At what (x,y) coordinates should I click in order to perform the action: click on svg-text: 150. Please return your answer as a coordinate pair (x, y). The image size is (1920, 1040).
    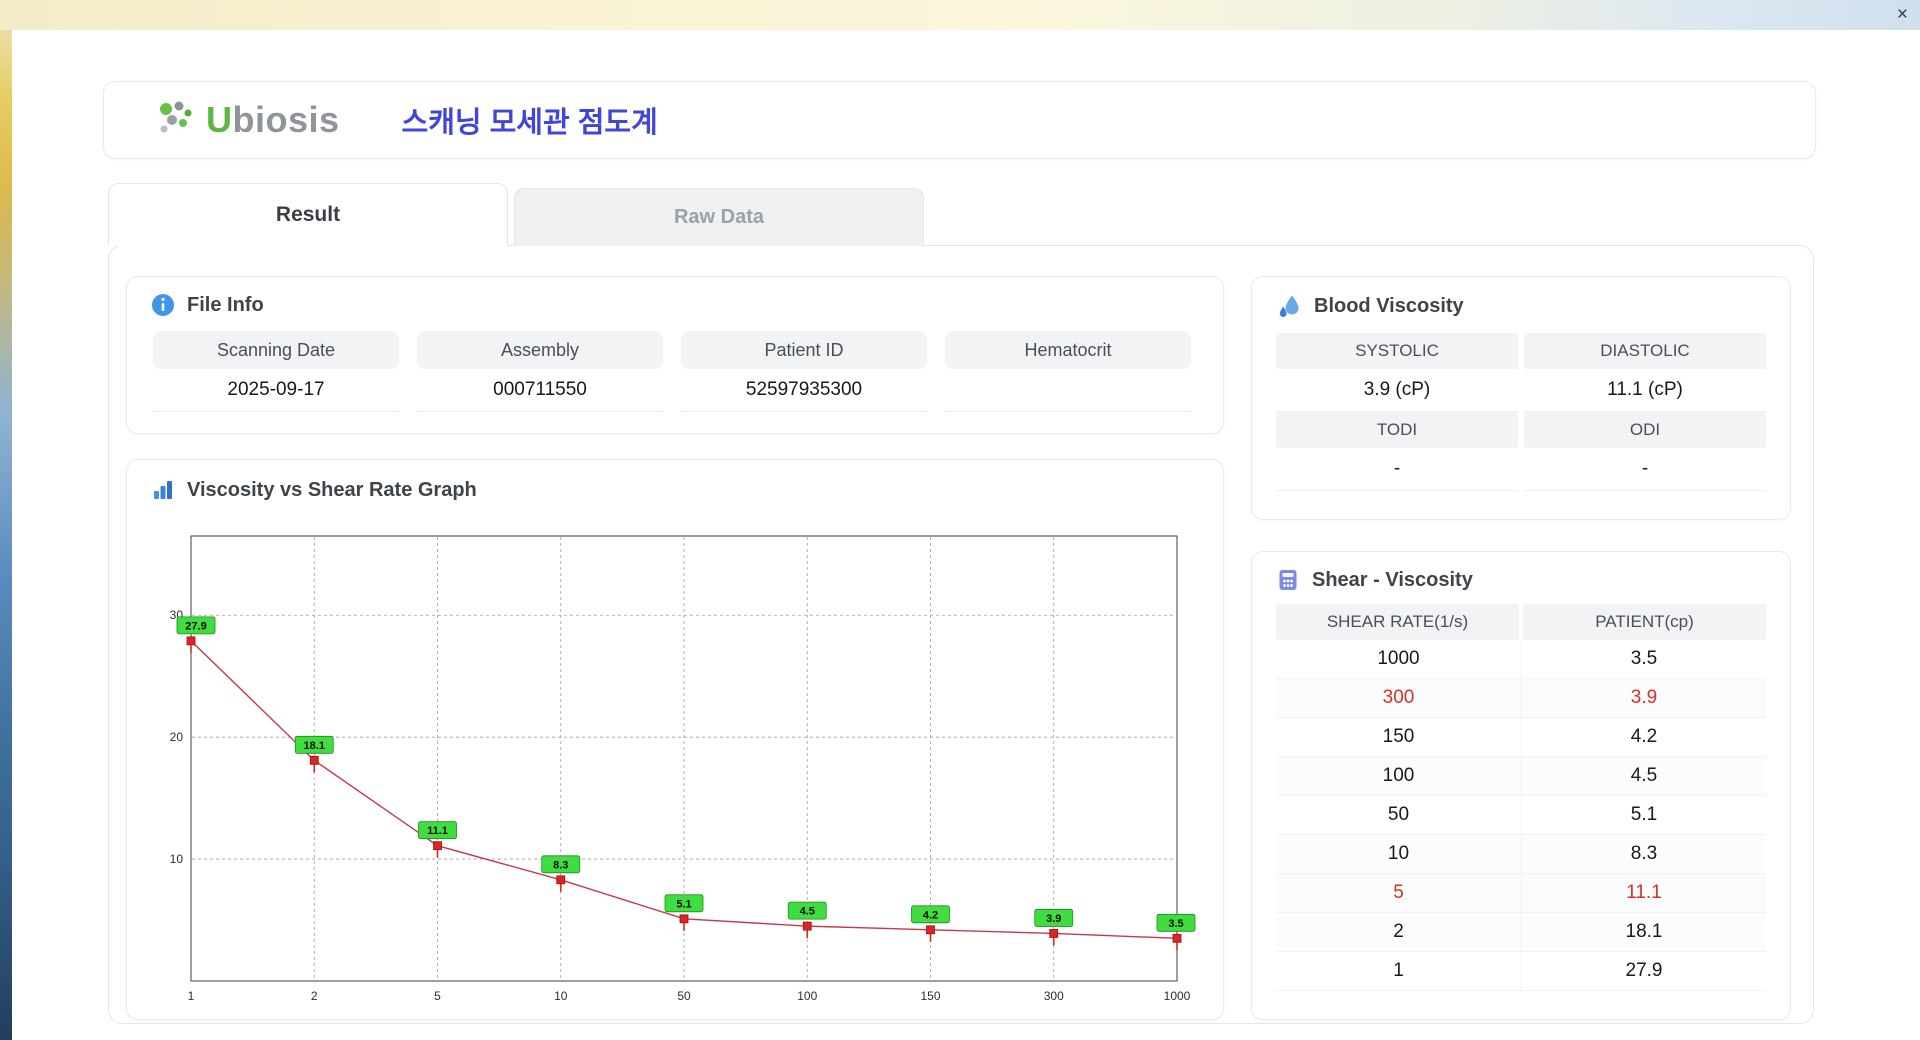
    Looking at the image, I should click on (930, 996).